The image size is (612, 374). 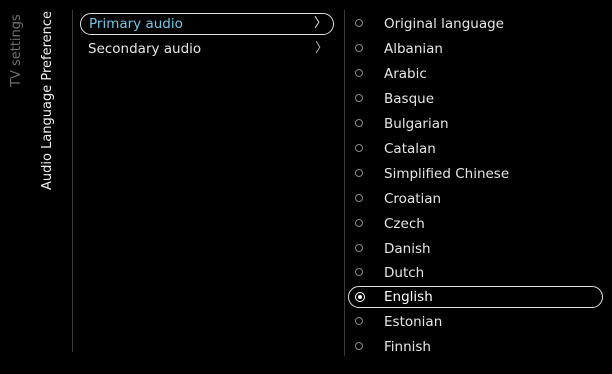 What do you see at coordinates (408, 297) in the screenshot?
I see `language-label: English` at bounding box center [408, 297].